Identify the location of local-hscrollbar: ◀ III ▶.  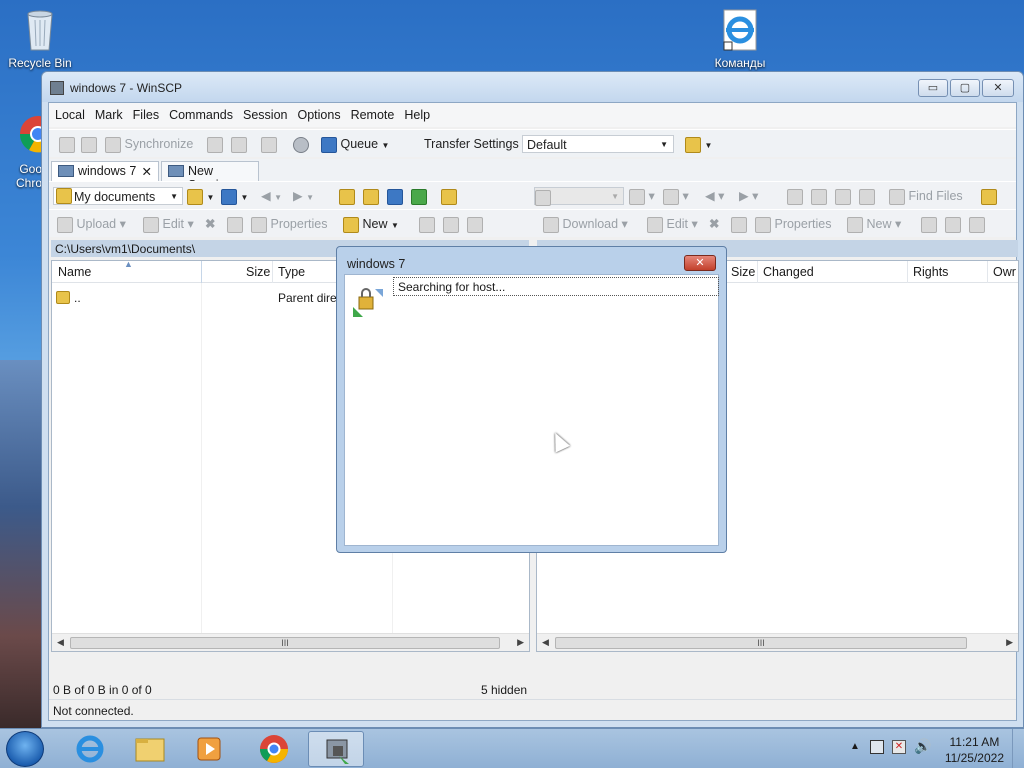
(290, 642).